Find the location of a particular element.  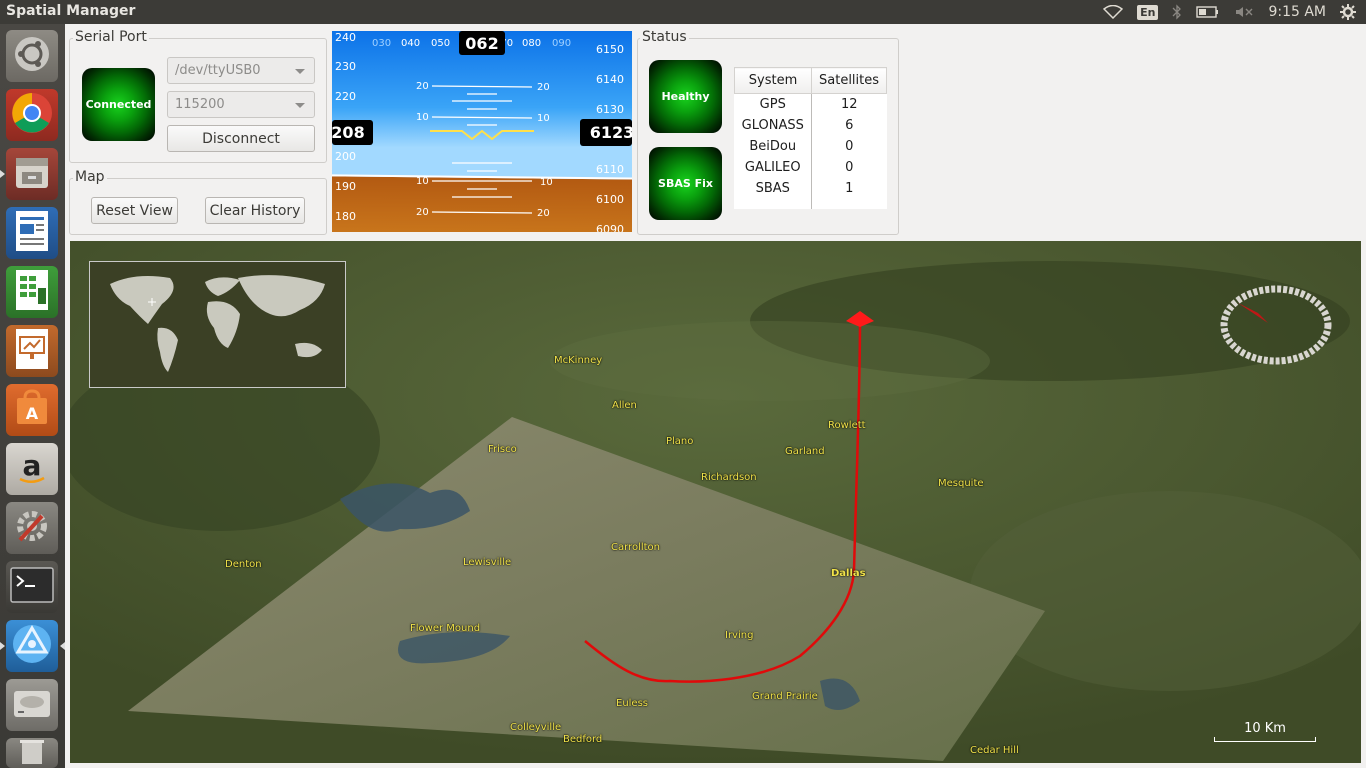

city-label-cedar-hill: Cedar Hill is located at coordinates (994, 750).